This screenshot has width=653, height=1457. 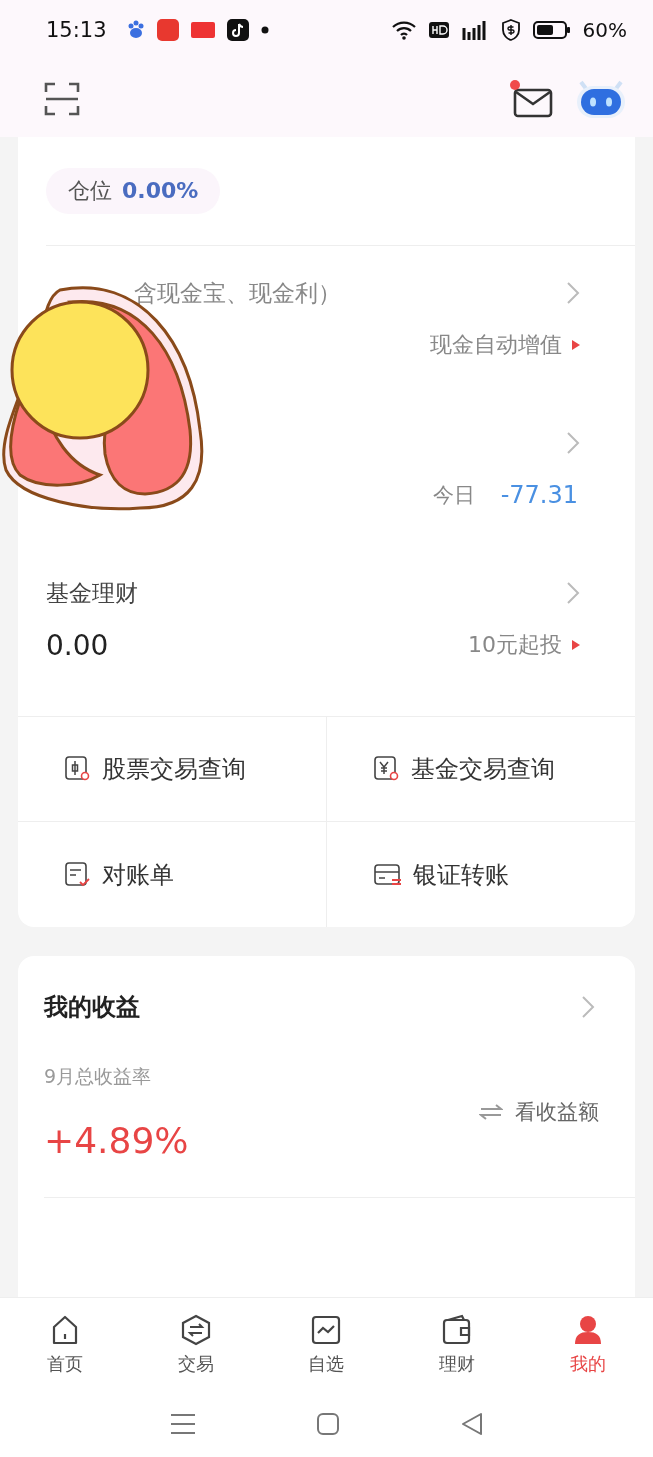 I want to click on quick-link-label: 股票交易查询, so click(x=174, y=769).